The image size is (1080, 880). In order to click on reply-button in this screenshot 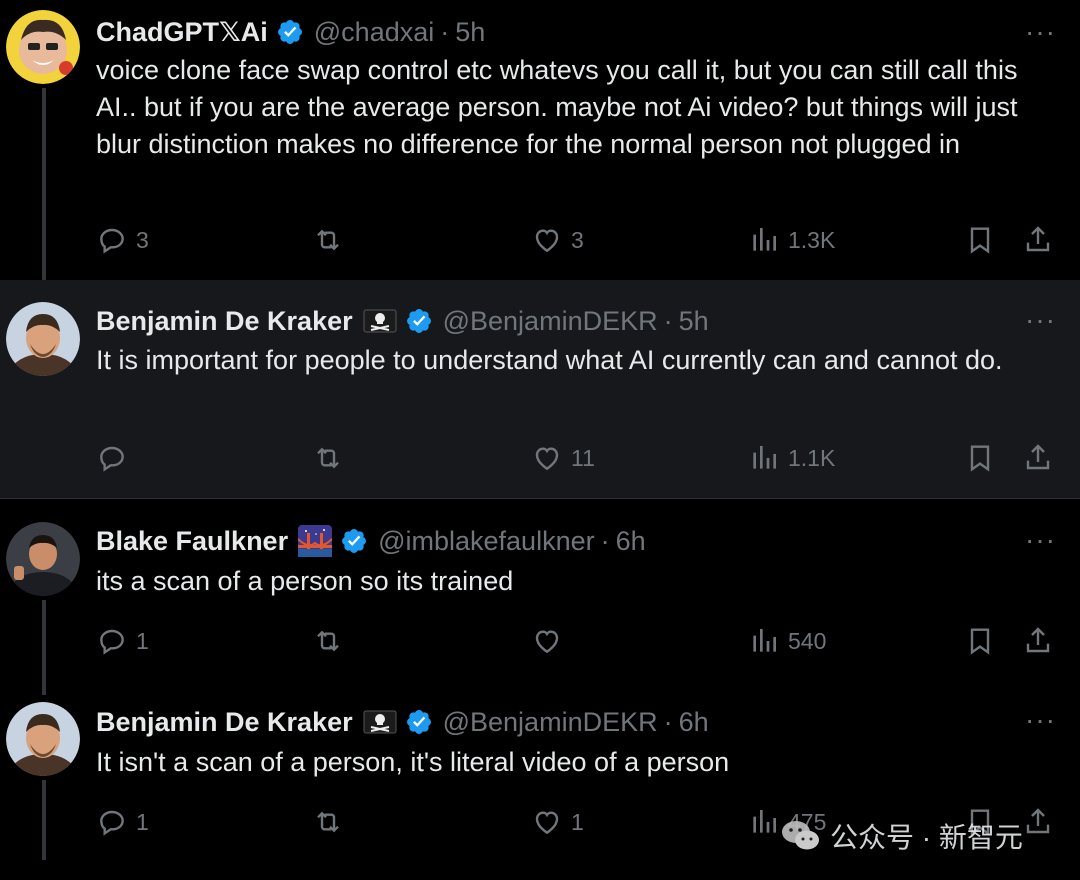, I will do `click(112, 458)`.